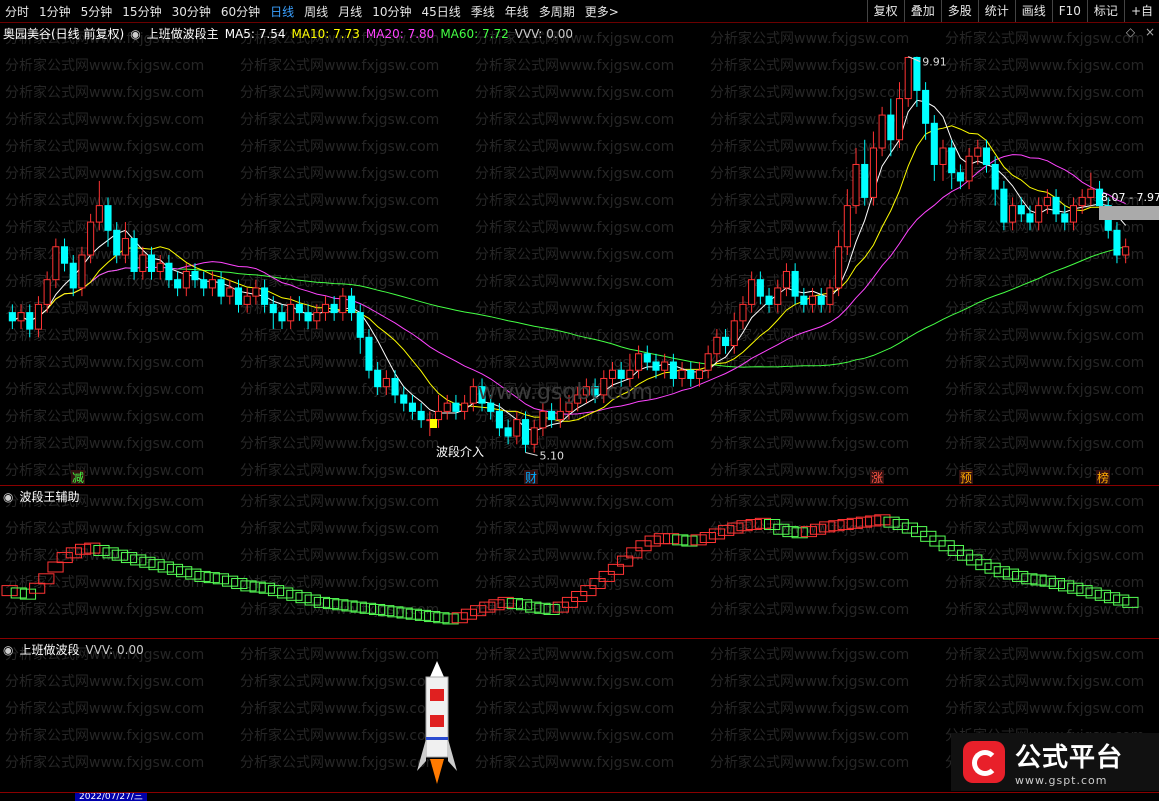  What do you see at coordinates (55, 11) in the screenshot?
I see `period-tab-1: 1分钟` at bounding box center [55, 11].